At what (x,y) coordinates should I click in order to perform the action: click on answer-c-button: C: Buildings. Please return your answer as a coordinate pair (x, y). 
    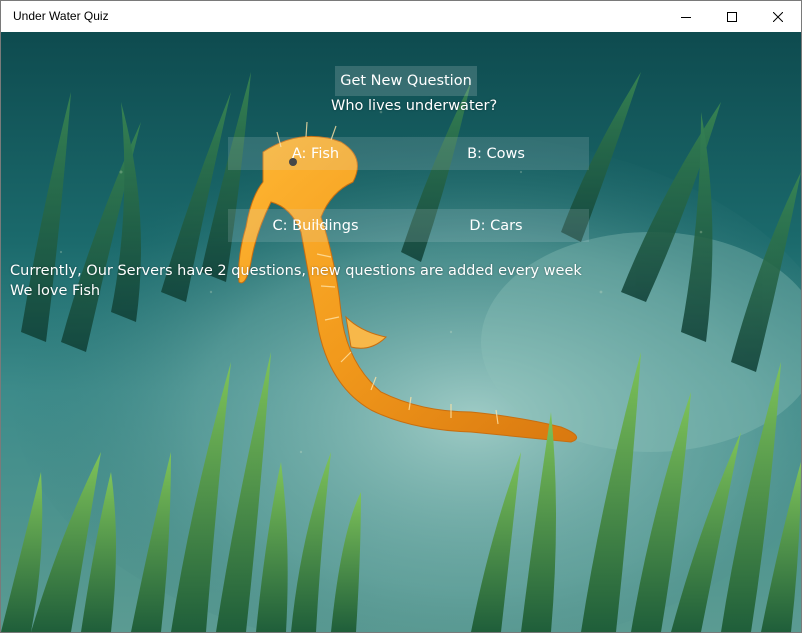
    Looking at the image, I should click on (315, 225).